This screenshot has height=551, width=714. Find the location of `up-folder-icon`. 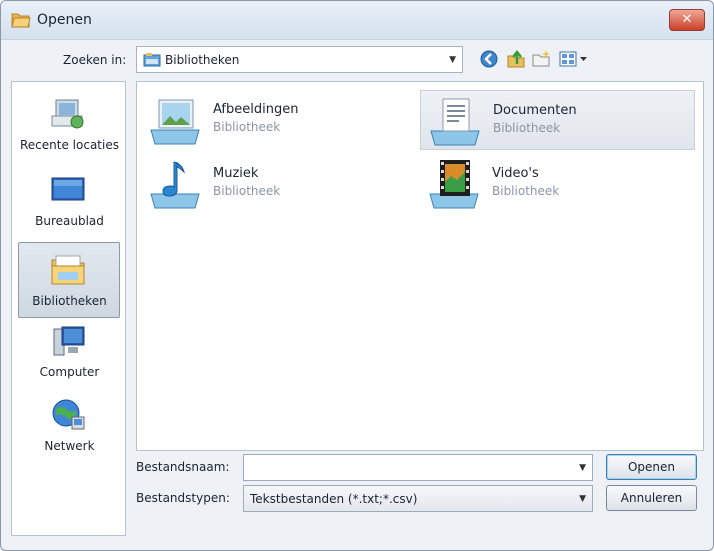

up-folder-icon is located at coordinates (516, 59).